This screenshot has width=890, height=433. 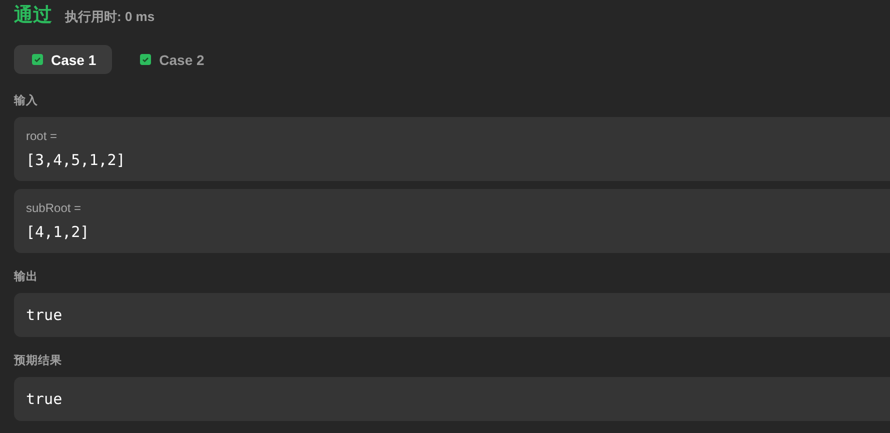 I want to click on value-text: [4,1,2], so click(x=58, y=232).